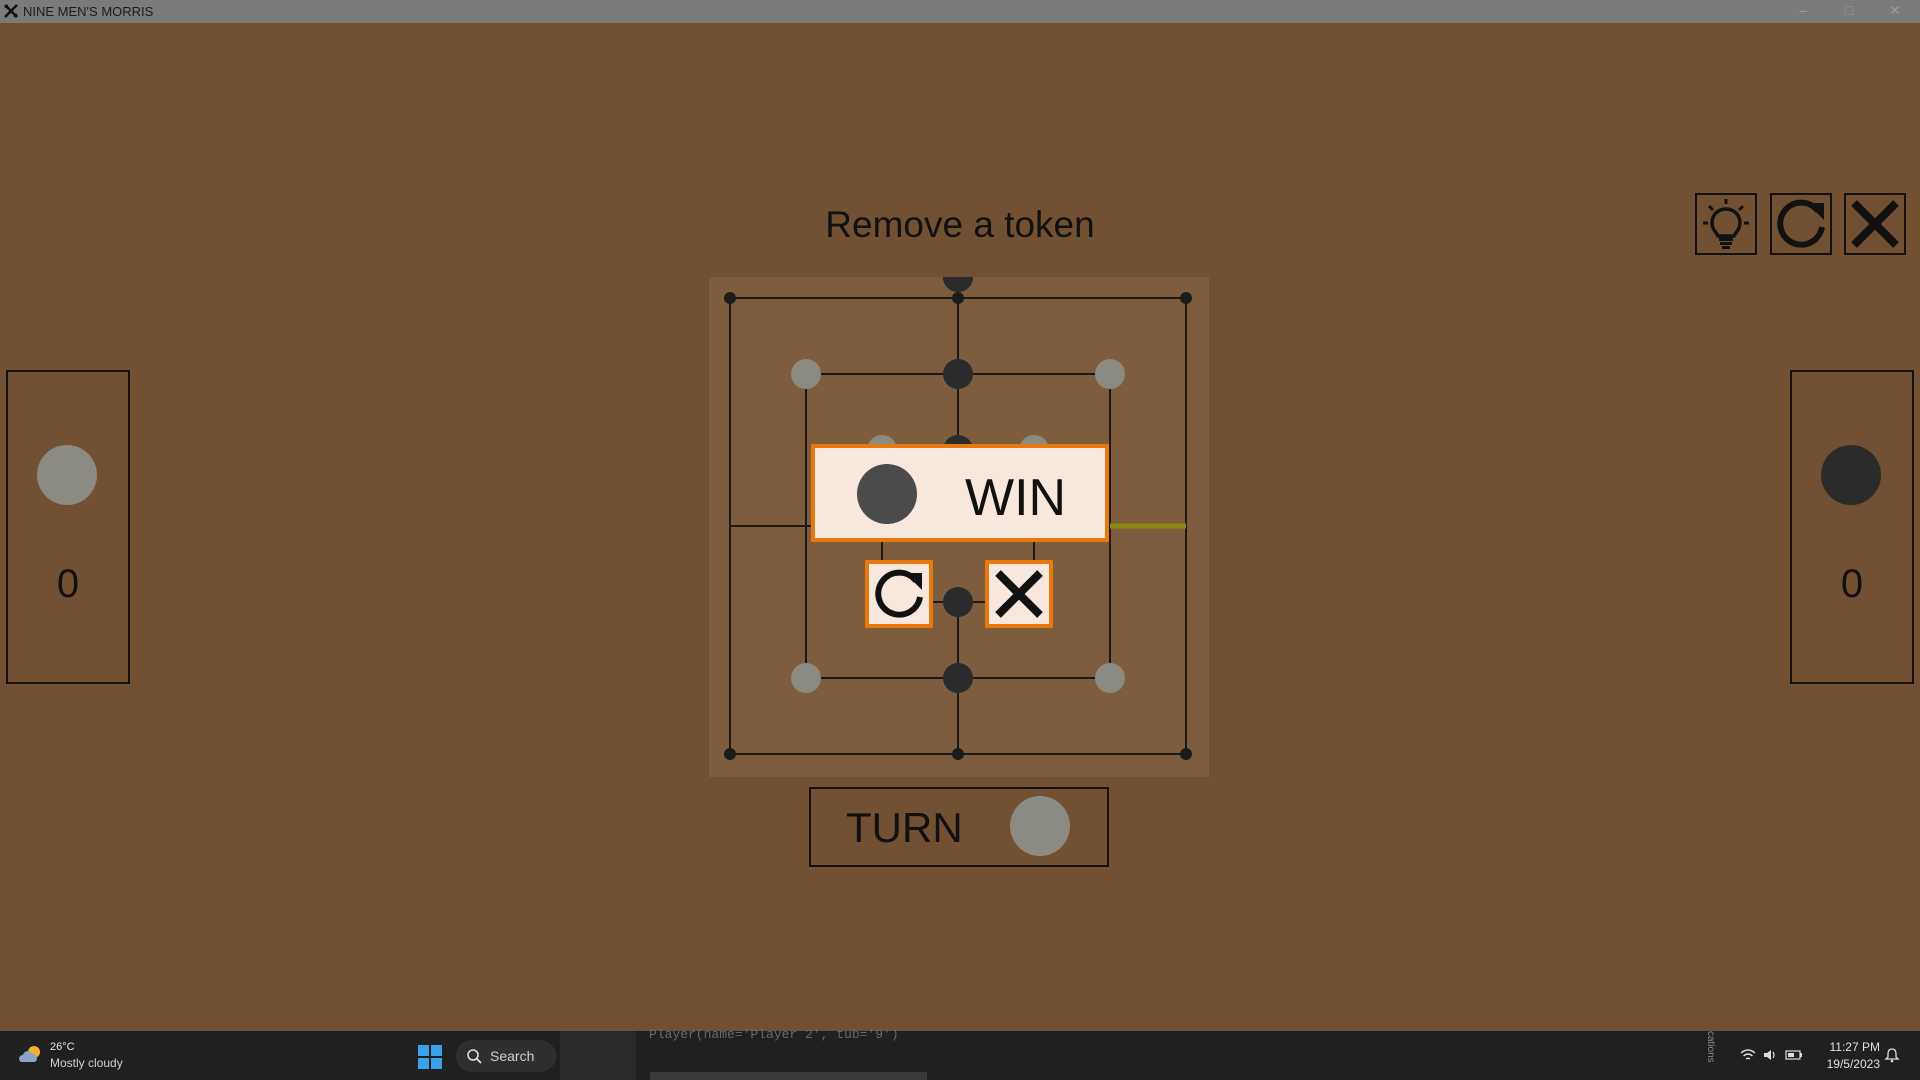 This screenshot has height=1080, width=1920. What do you see at coordinates (1748, 1055) in the screenshot?
I see `wifi-icon` at bounding box center [1748, 1055].